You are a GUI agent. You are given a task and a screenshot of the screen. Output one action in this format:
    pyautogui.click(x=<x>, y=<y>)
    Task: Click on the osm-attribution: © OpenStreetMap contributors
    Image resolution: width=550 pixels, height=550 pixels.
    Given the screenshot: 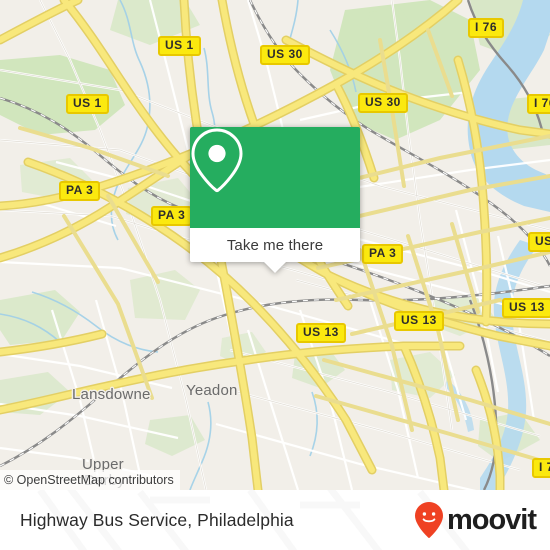 What is the action you would take?
    pyautogui.click(x=90, y=480)
    